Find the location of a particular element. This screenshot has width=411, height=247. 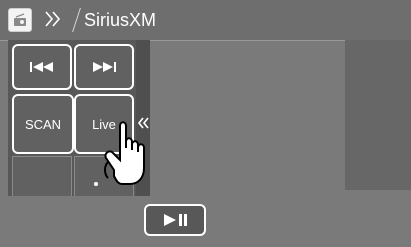

hand-pointer-icon is located at coordinates (136, 152).